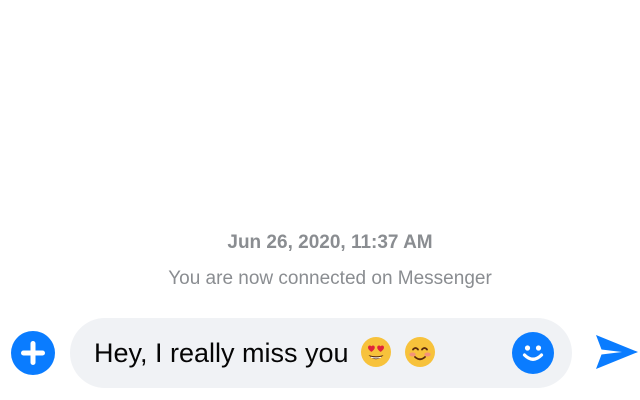 The height and width of the screenshot is (400, 640). I want to click on send-arrow-icon, so click(617, 352).